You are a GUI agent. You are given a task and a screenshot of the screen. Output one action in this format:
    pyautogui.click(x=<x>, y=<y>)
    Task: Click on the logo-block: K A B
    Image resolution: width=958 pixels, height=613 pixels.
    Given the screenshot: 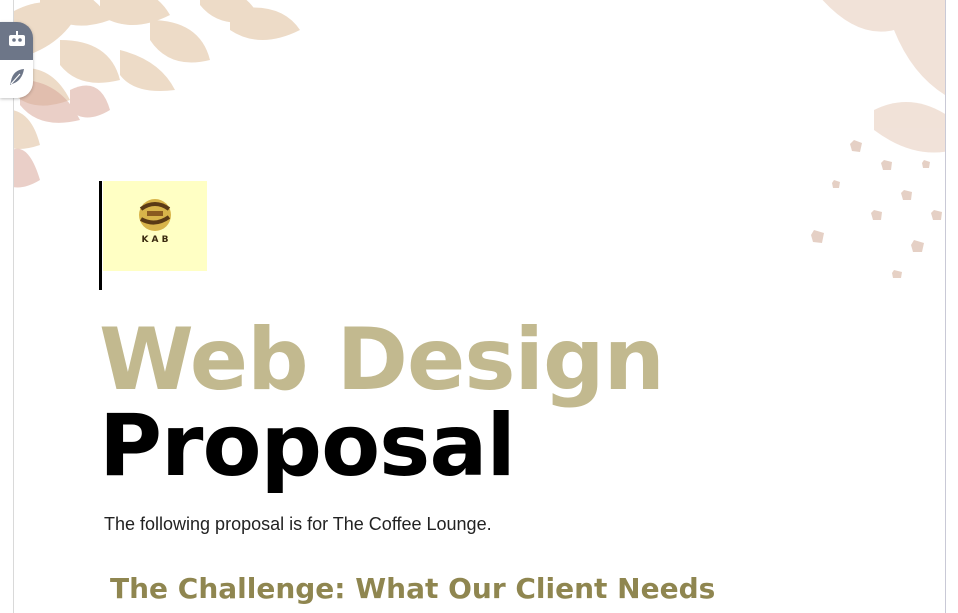 What is the action you would take?
    pyautogui.click(x=153, y=235)
    